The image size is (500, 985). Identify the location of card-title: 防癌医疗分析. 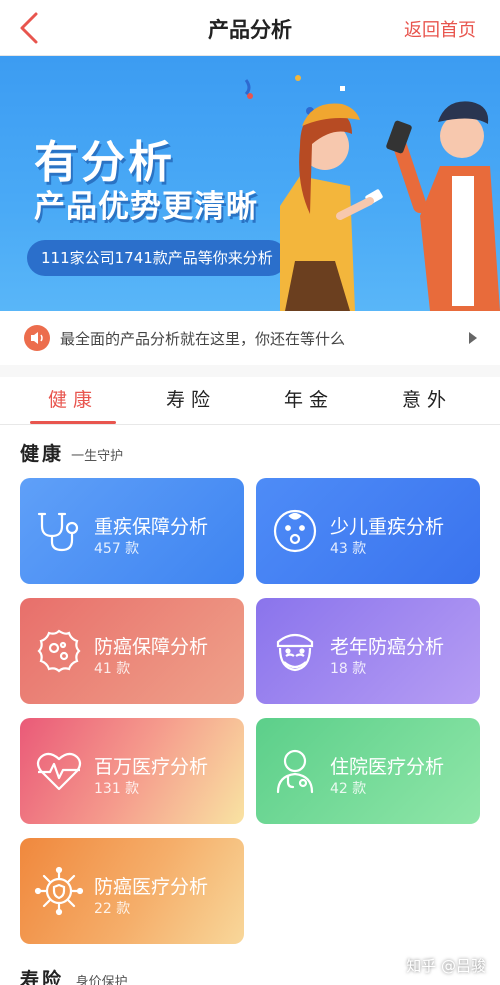
(151, 887).